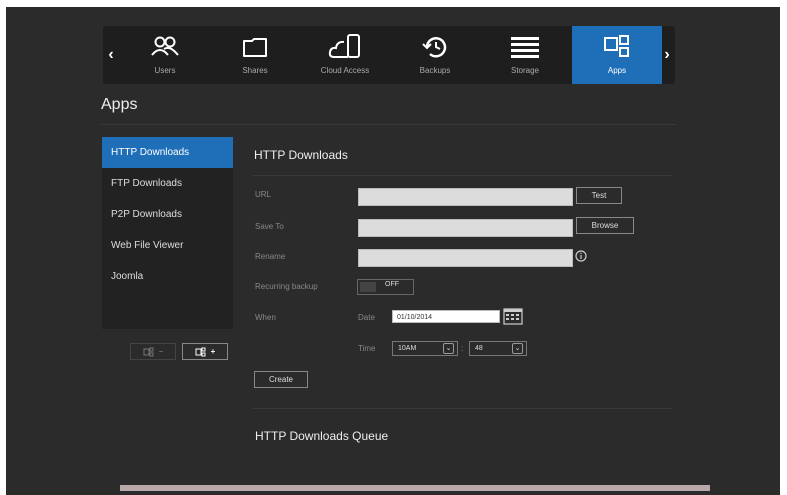 This screenshot has height=495, width=787. I want to click on create-button: Create, so click(281, 379).